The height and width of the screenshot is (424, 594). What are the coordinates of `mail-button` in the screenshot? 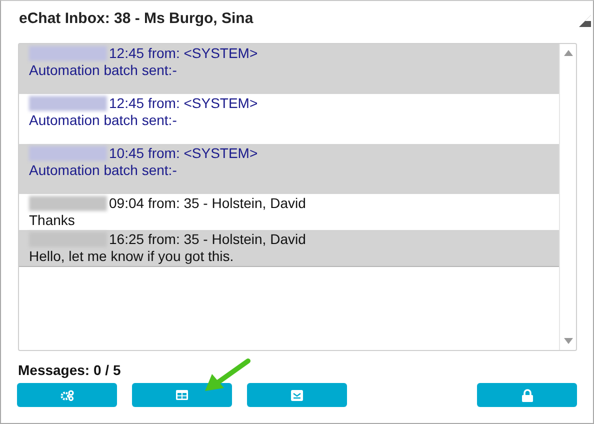 It's located at (297, 395).